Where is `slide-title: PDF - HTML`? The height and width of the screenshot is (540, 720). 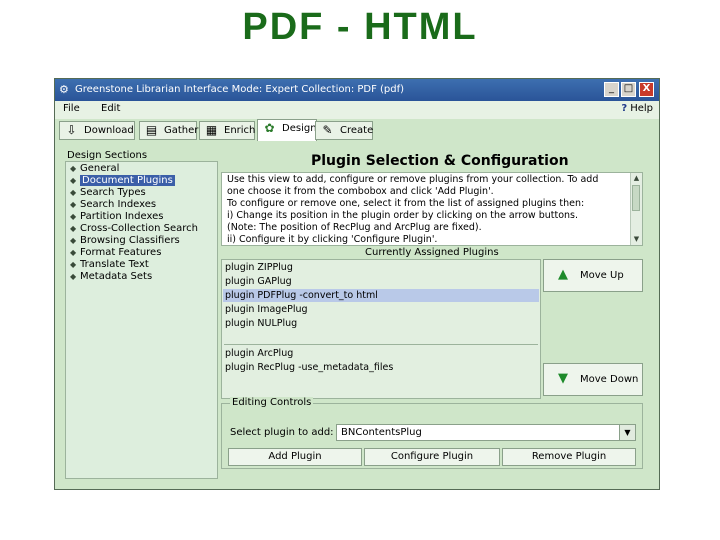
slide-title: PDF - HTML is located at coordinates (360, 27).